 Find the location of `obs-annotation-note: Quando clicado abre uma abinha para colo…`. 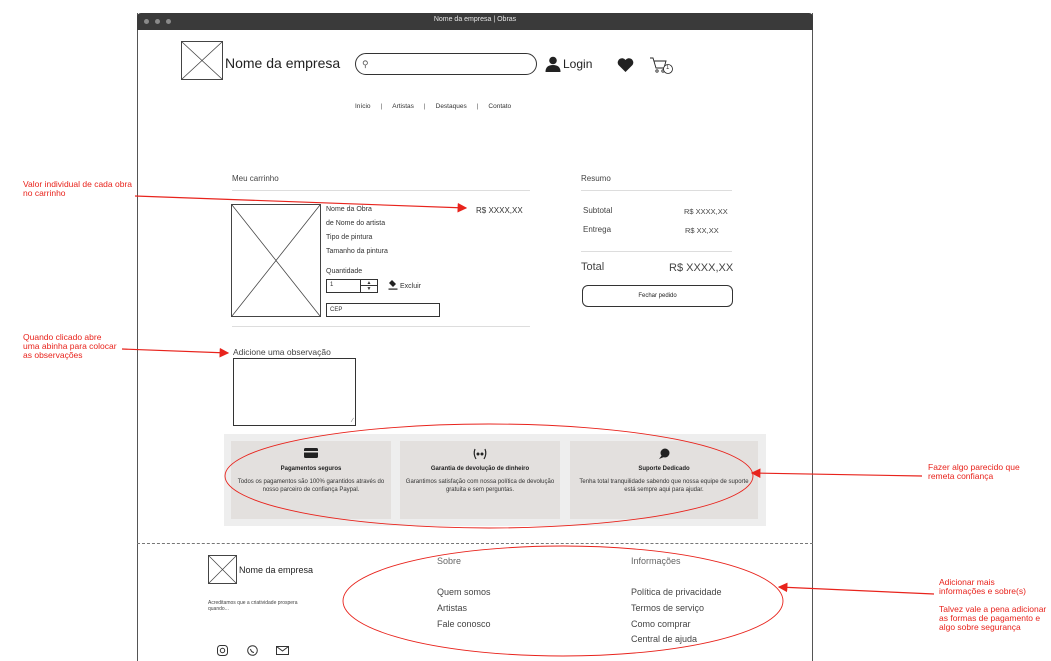

obs-annotation-note: Quando clicado abre uma abinha para colo… is located at coordinates (70, 346).